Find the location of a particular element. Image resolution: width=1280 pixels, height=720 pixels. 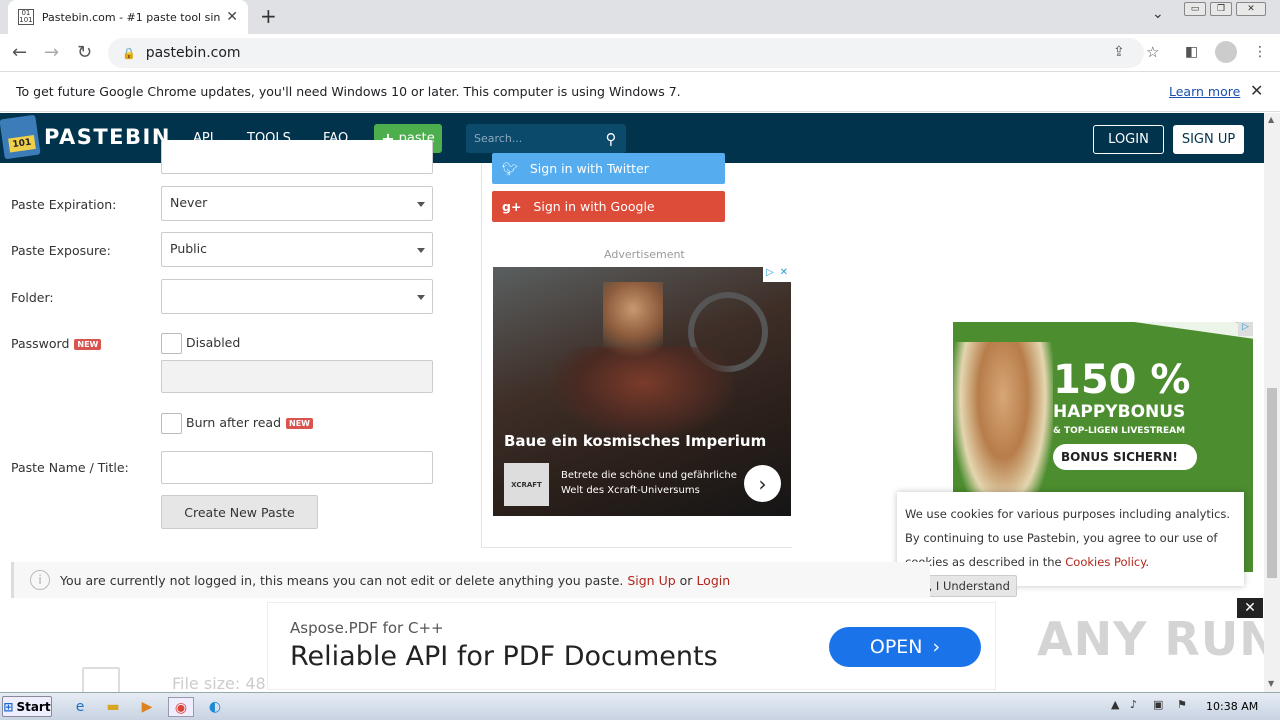

learn-more-link: Learn more is located at coordinates (1204, 91).